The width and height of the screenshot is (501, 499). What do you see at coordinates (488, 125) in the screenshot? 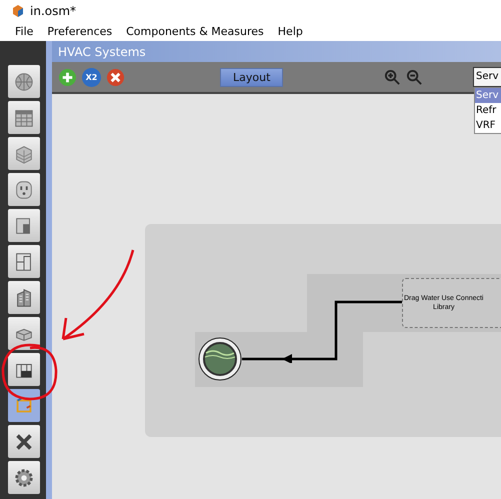
I see `dropdown-option: VRF` at bounding box center [488, 125].